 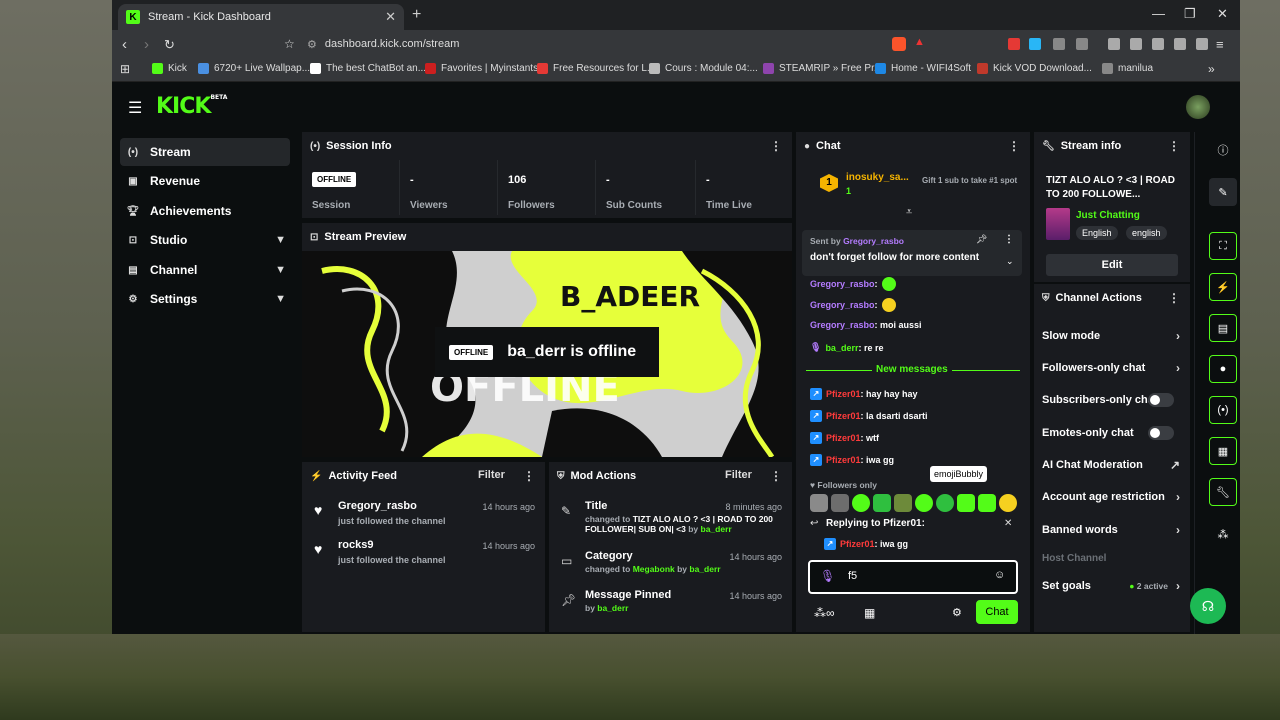 What do you see at coordinates (1223, 410) in the screenshot?
I see `broadcast-icon: (•)` at bounding box center [1223, 410].